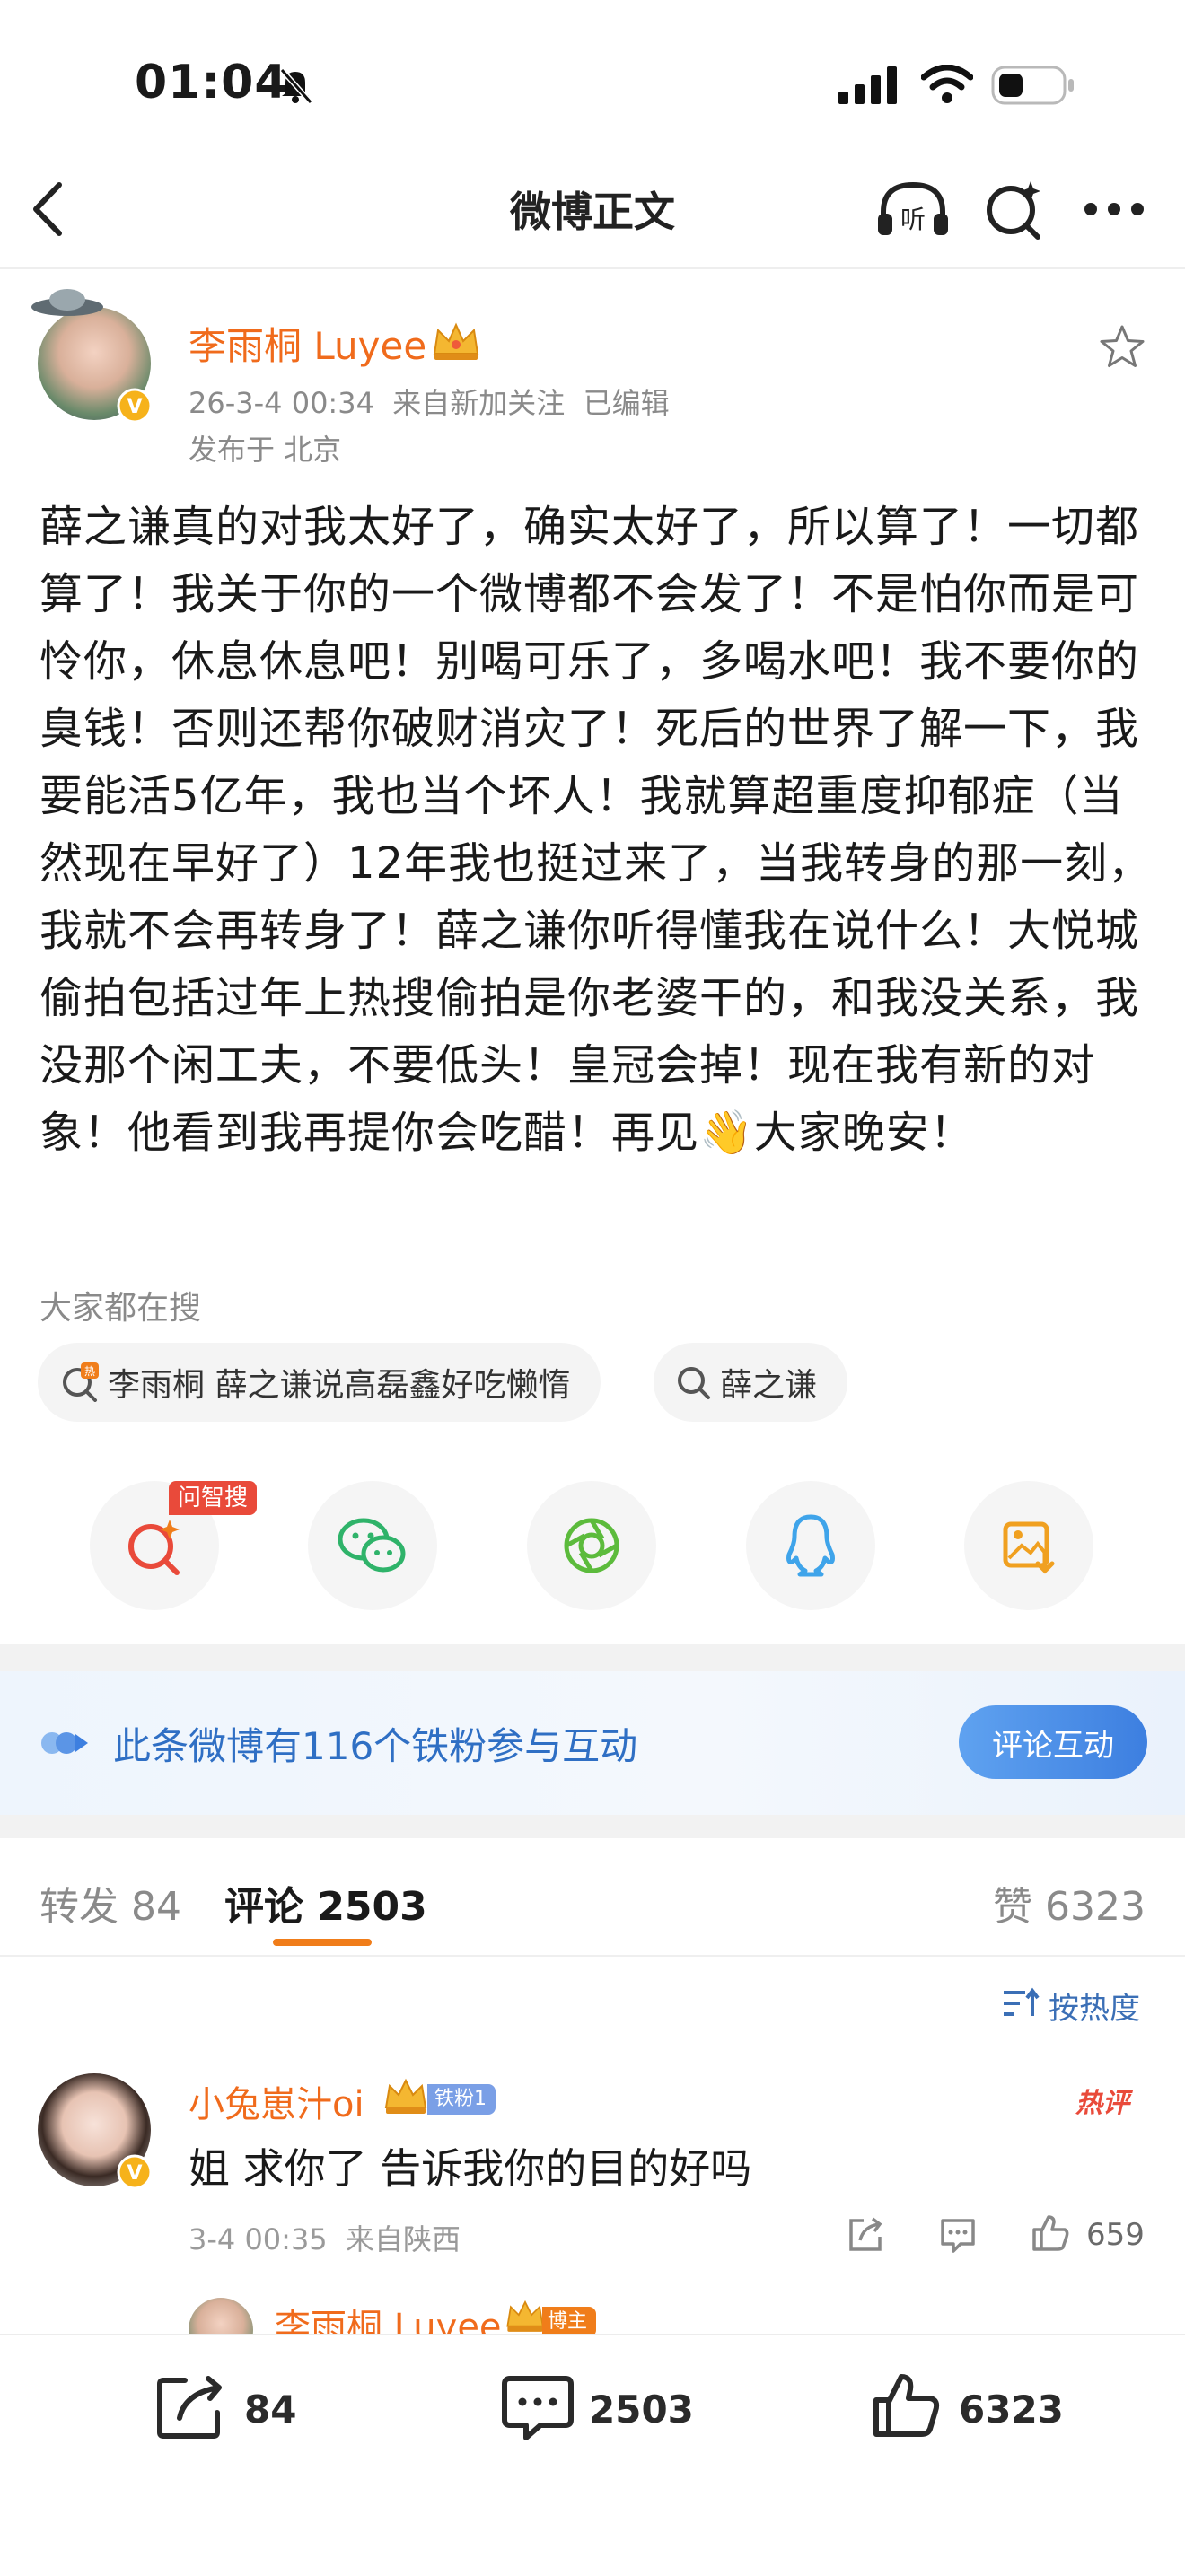  Describe the element at coordinates (67, 302) in the screenshot. I see `avatar-pendant-icon` at that location.